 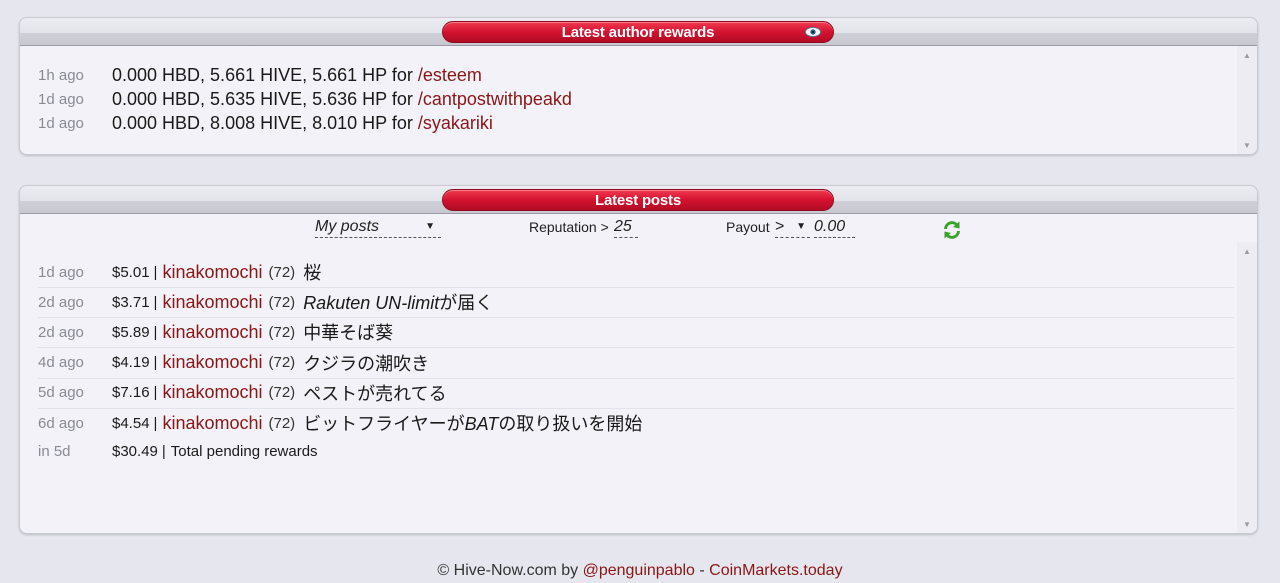 I want to click on reward-post-link: /cantpostwithpeakd, so click(x=495, y=99).